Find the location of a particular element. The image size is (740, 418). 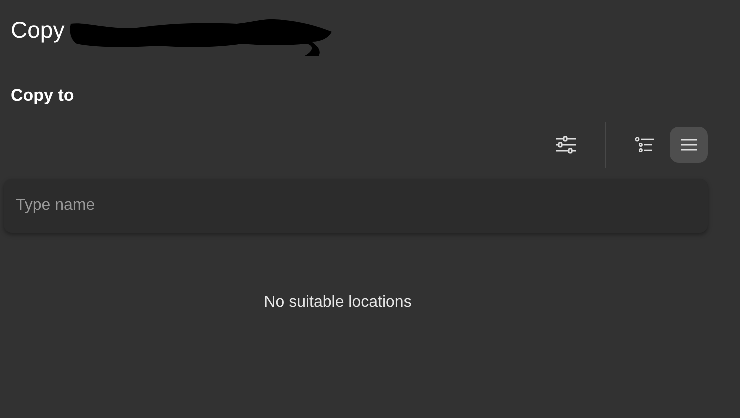

outline-list-icon is located at coordinates (645, 145).